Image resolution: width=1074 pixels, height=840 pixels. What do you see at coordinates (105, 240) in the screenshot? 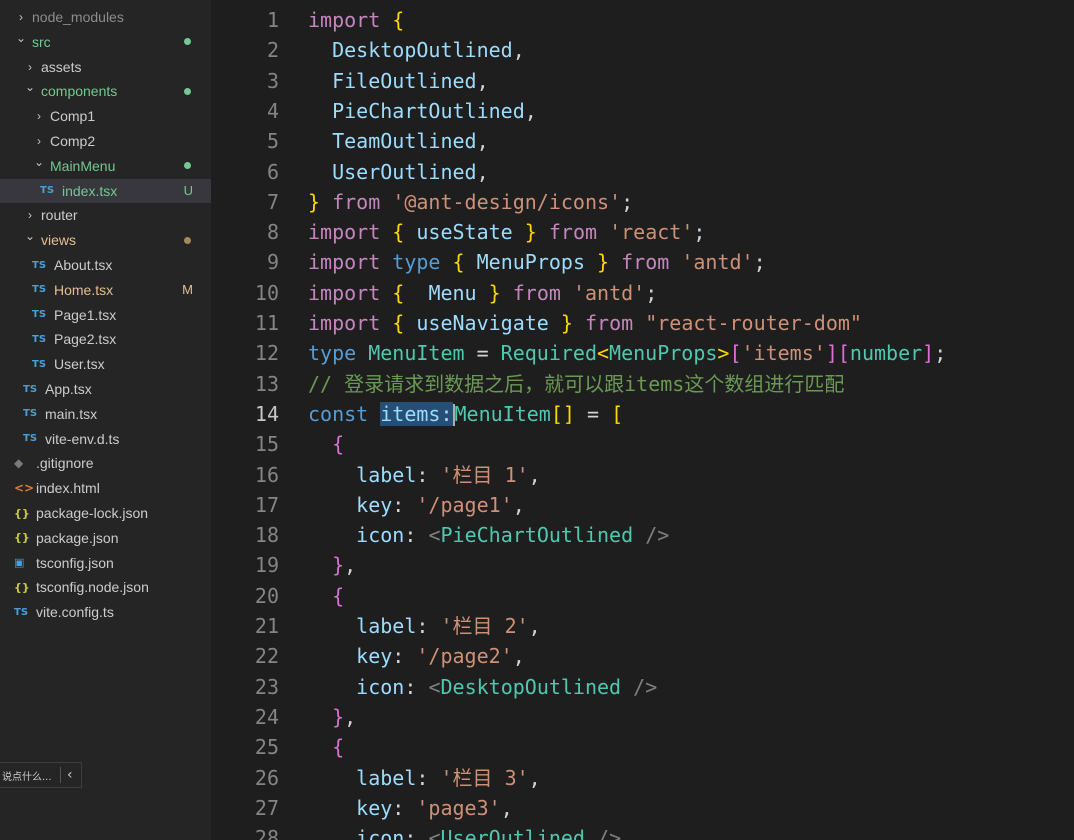
I see `tree-folder: ⌄ views` at bounding box center [105, 240].